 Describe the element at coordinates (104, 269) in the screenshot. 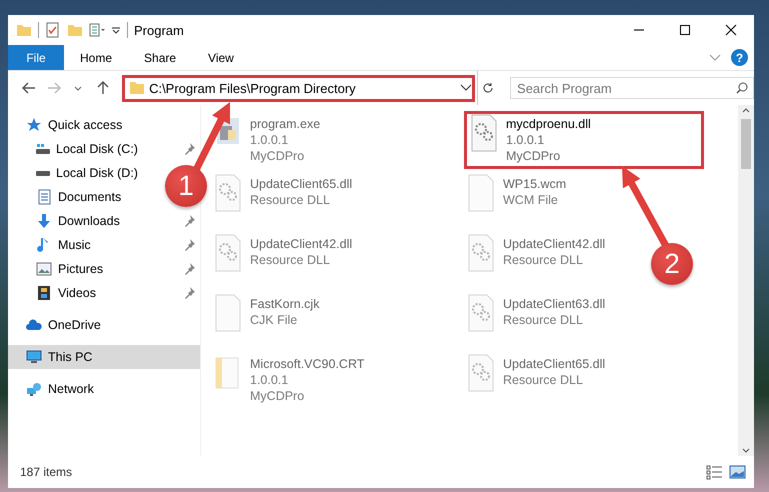

I see `sidebar-item: Pictures` at that location.